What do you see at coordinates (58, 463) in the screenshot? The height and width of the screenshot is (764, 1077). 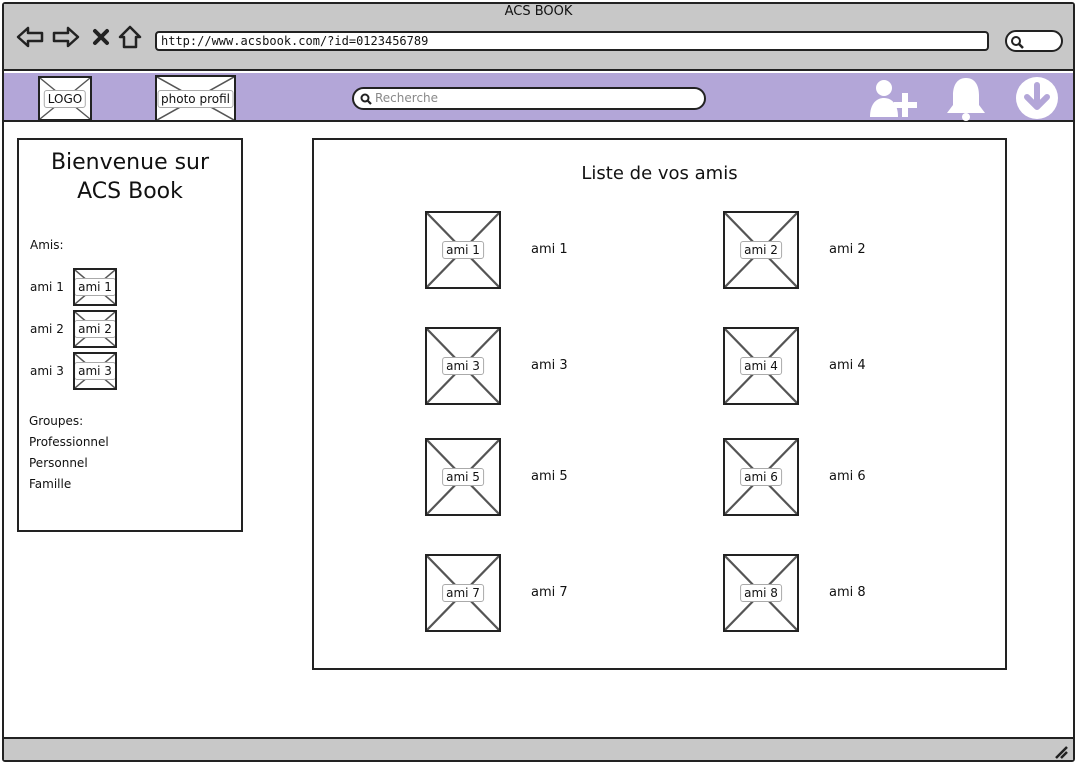 I see `group-link-personnel: Personnel` at bounding box center [58, 463].